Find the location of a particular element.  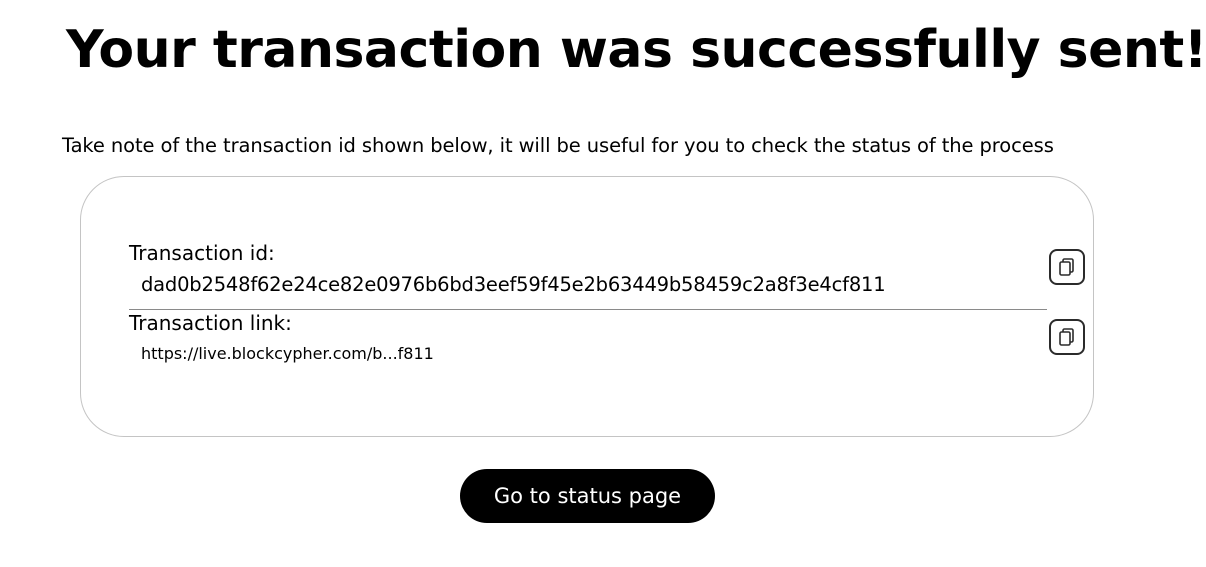

transaction-id-label: Transaction id: is located at coordinates (202, 253).